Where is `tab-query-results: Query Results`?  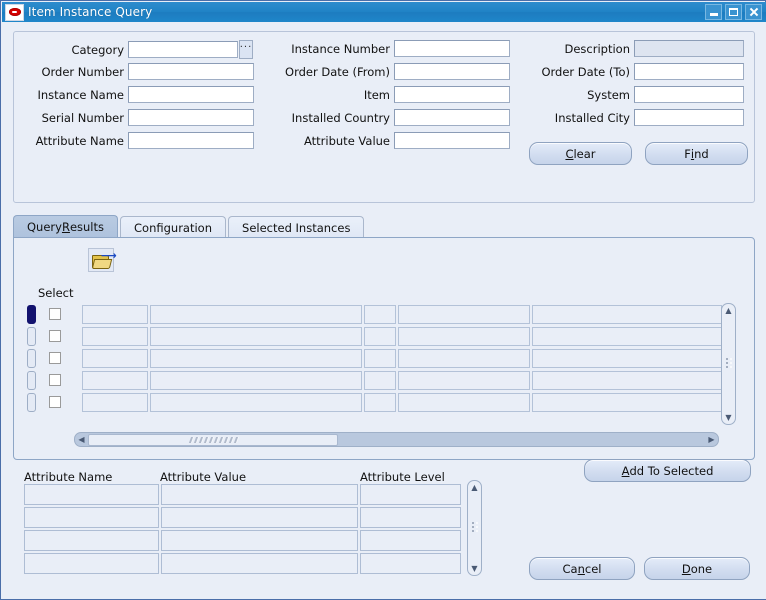
tab-query-results: Query Results is located at coordinates (66, 226).